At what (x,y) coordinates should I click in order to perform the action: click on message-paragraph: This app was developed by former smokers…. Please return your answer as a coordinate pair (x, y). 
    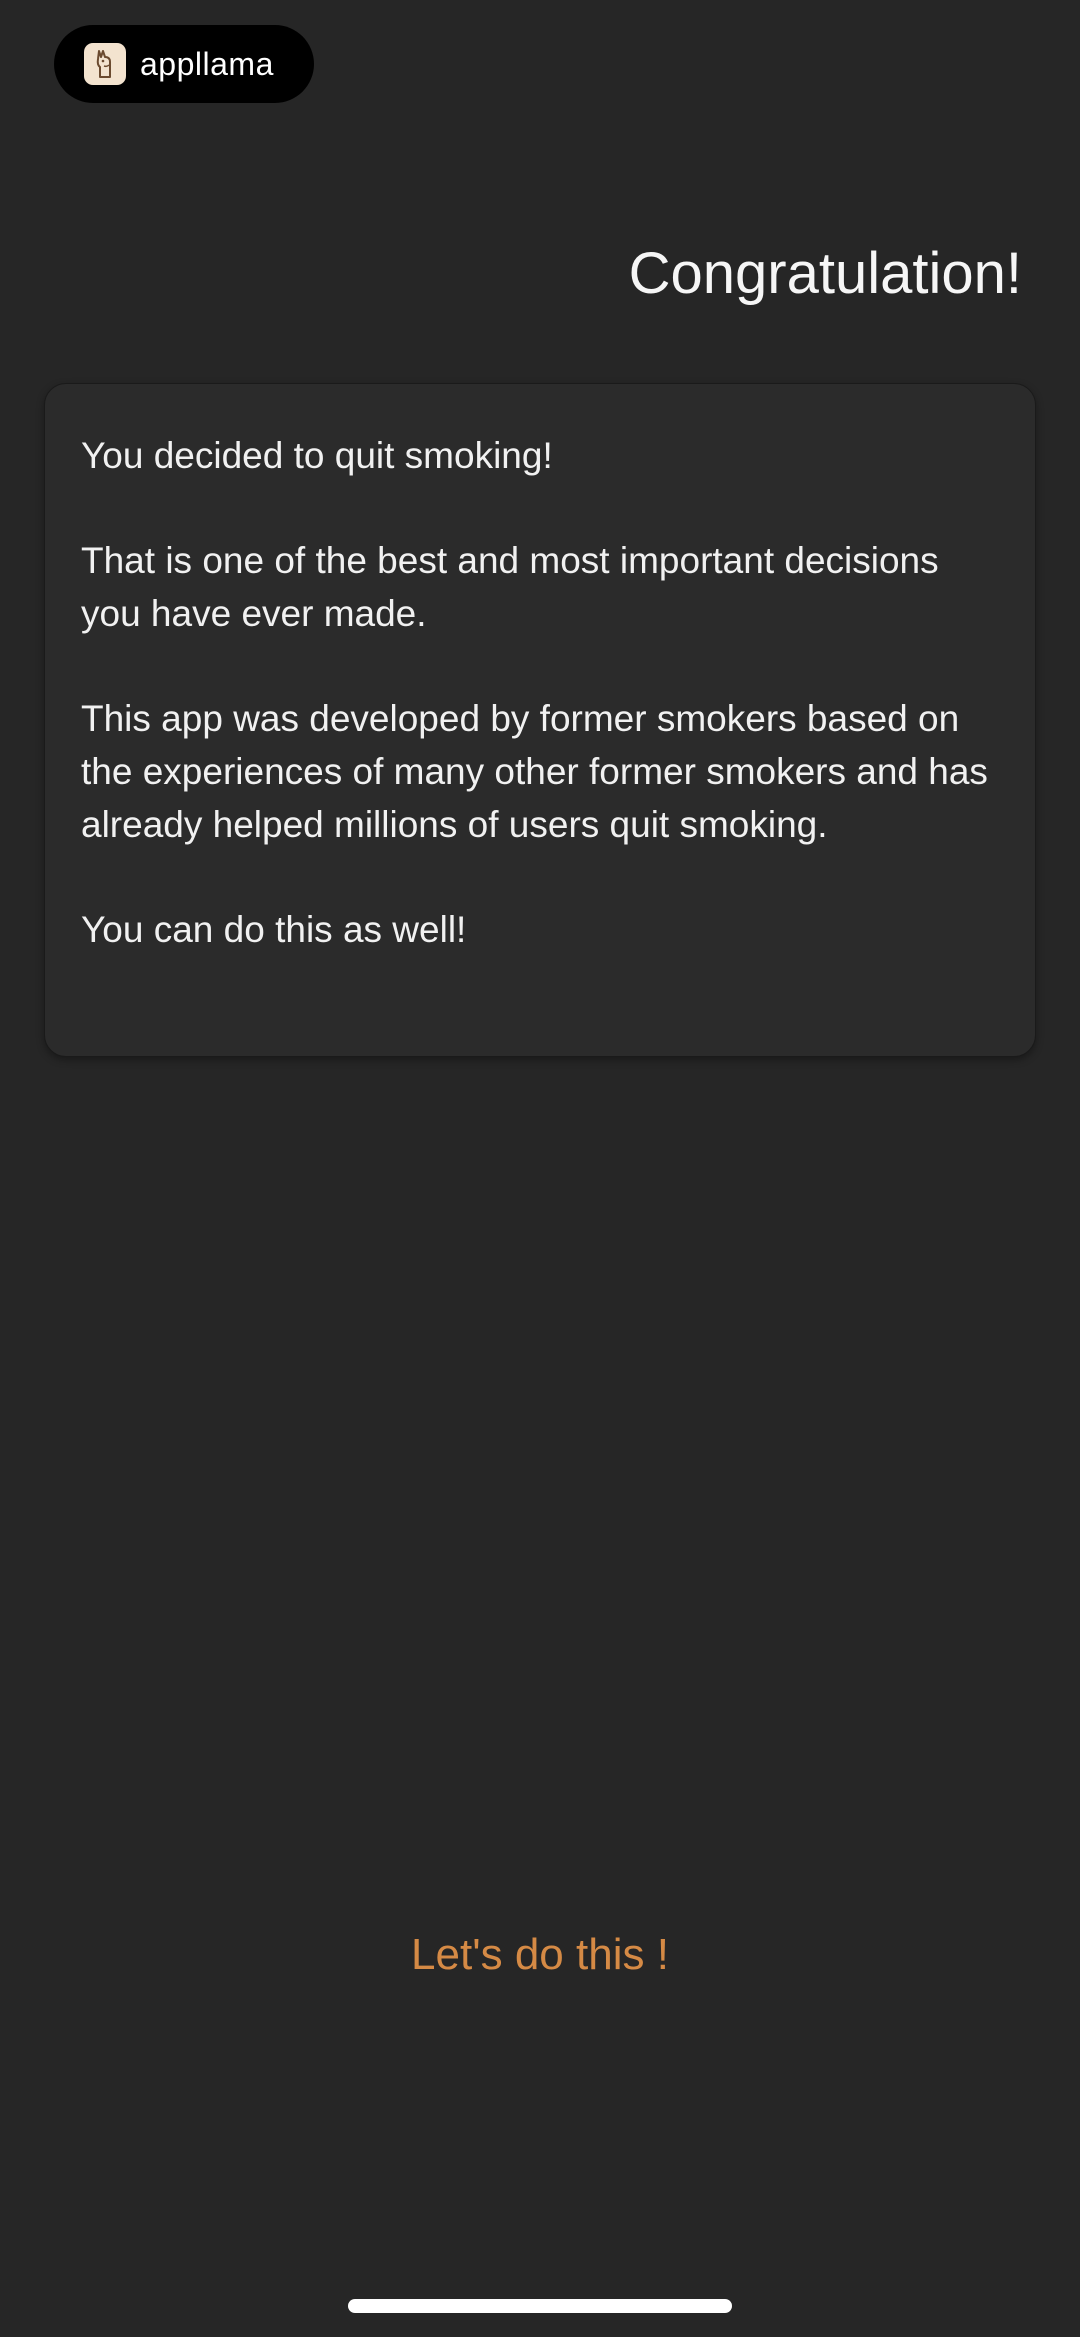
    Looking at the image, I should click on (534, 771).